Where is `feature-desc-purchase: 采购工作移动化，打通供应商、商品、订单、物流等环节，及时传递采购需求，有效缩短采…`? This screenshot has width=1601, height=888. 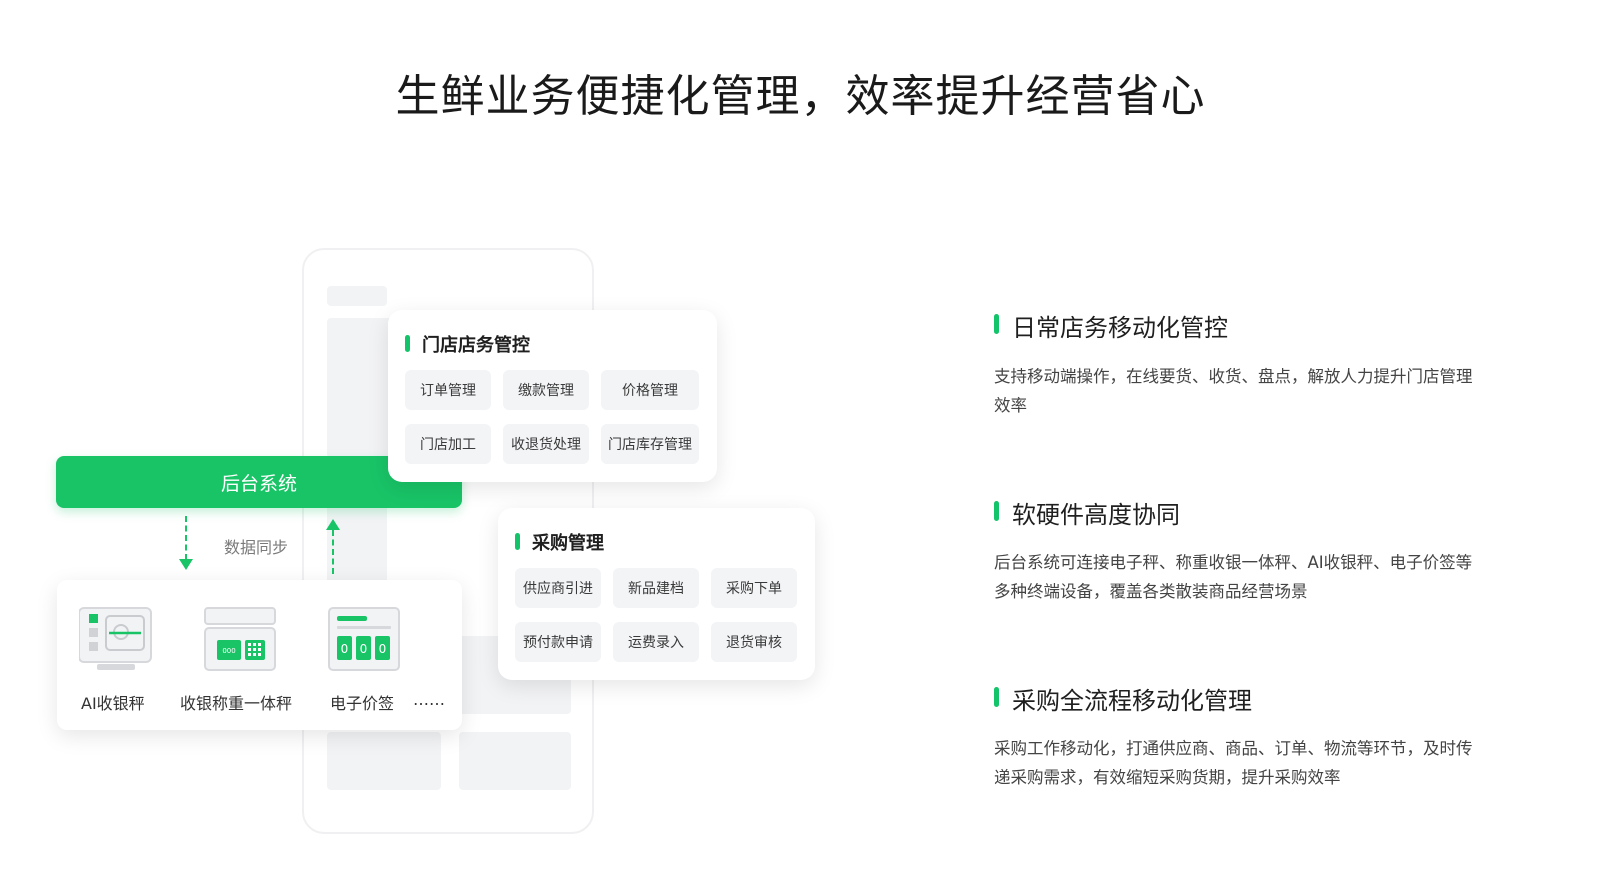
feature-desc-purchase: 采购工作移动化，打通供应商、商品、订单、物流等环节，及时传递采购需求，有效缩短采… is located at coordinates (1233, 763).